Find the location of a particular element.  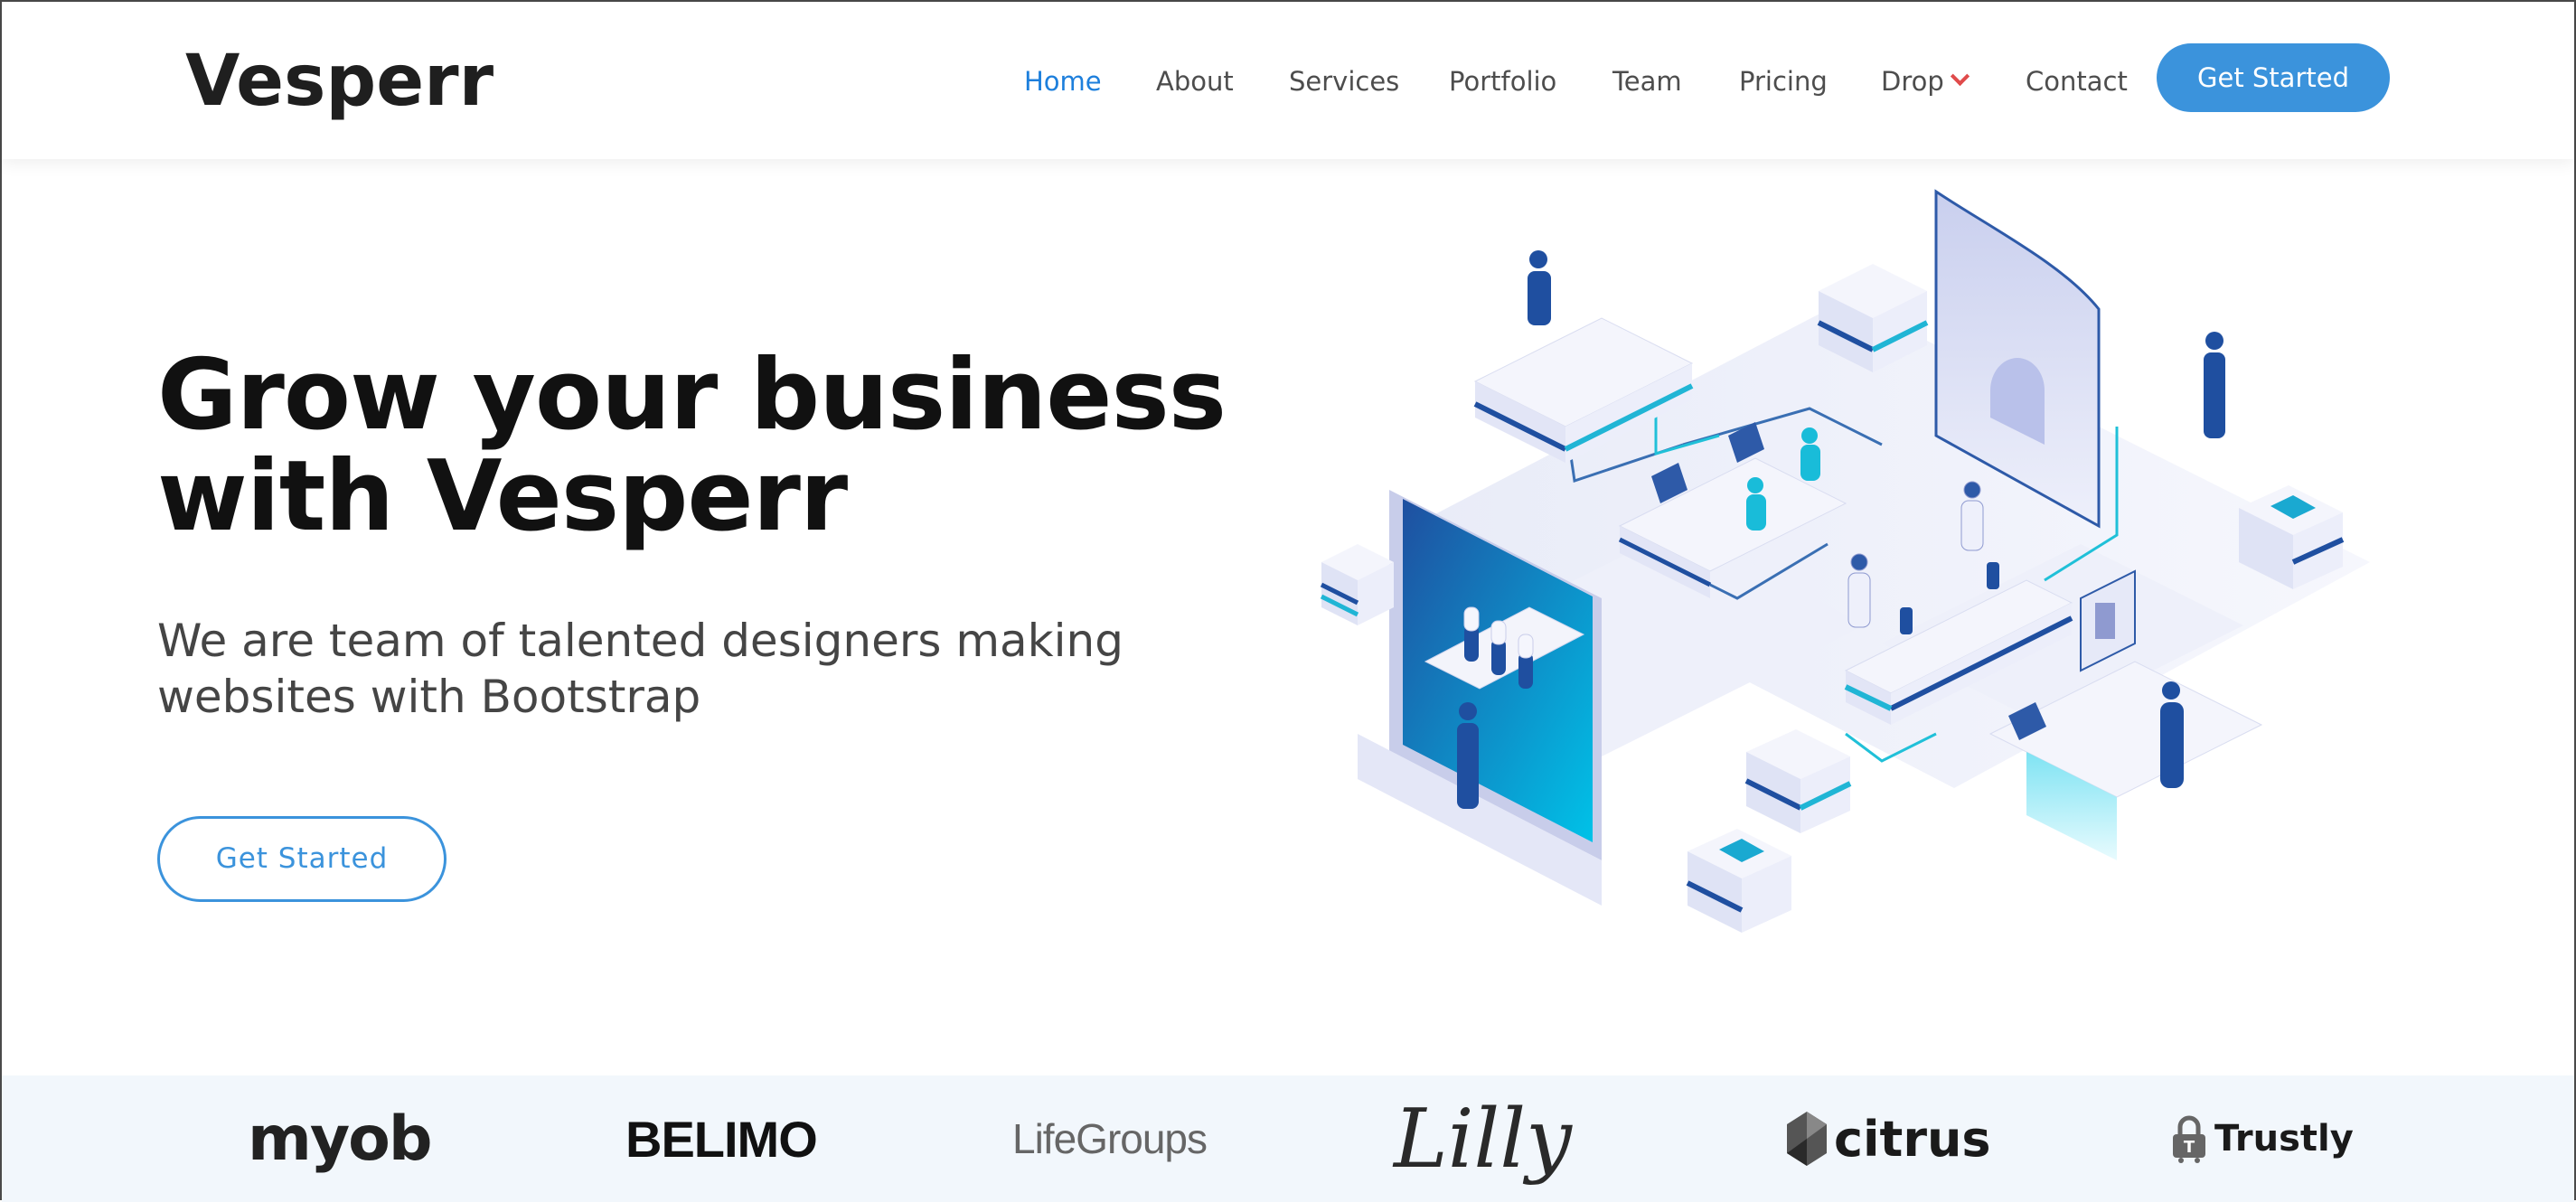

nav-drop-label: Drop is located at coordinates (1912, 81).